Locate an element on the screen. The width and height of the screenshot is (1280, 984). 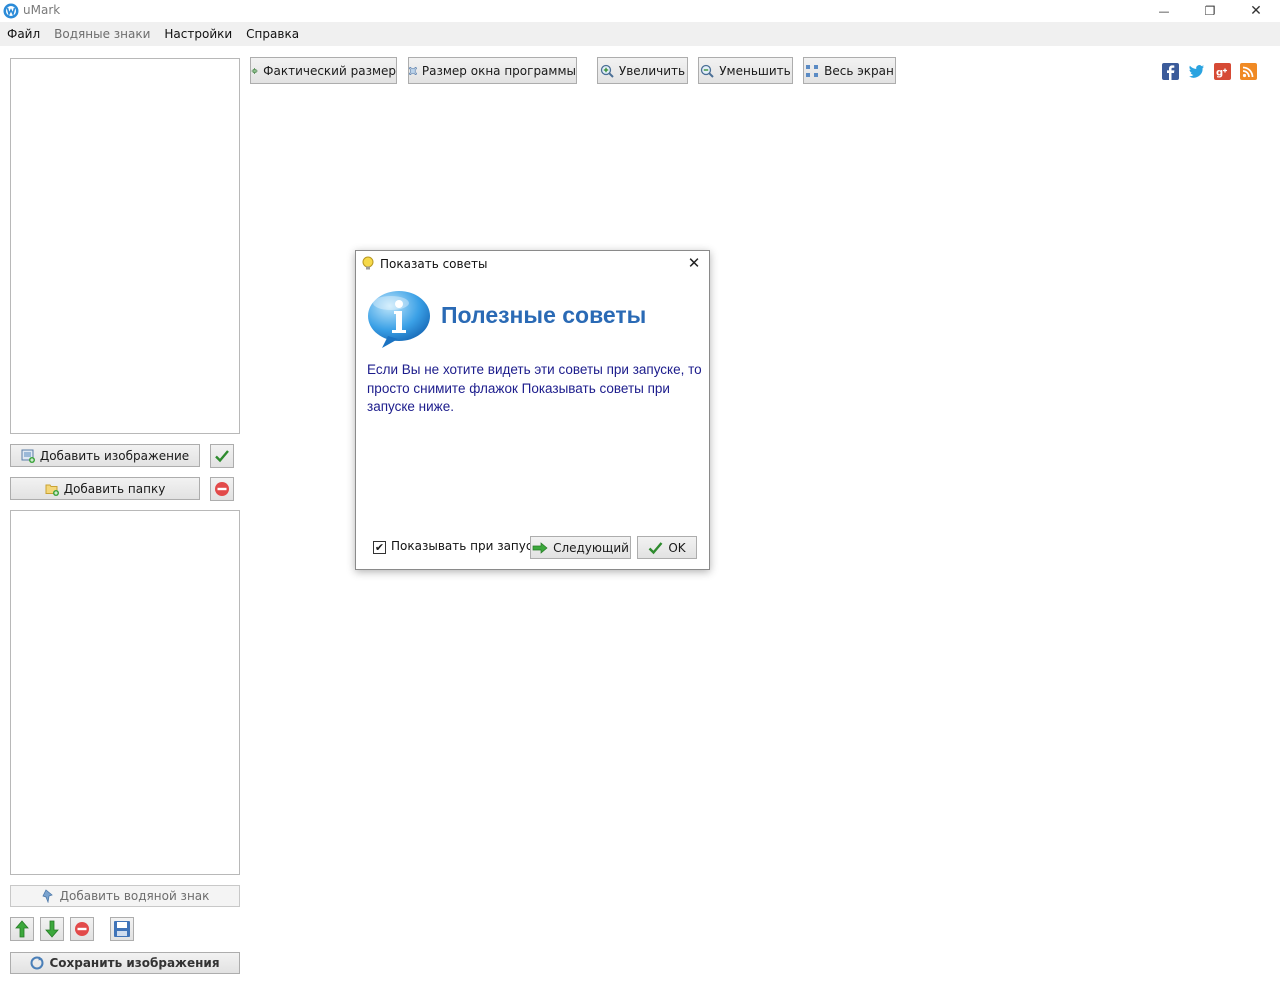
save-watermark-button is located at coordinates (122, 929).